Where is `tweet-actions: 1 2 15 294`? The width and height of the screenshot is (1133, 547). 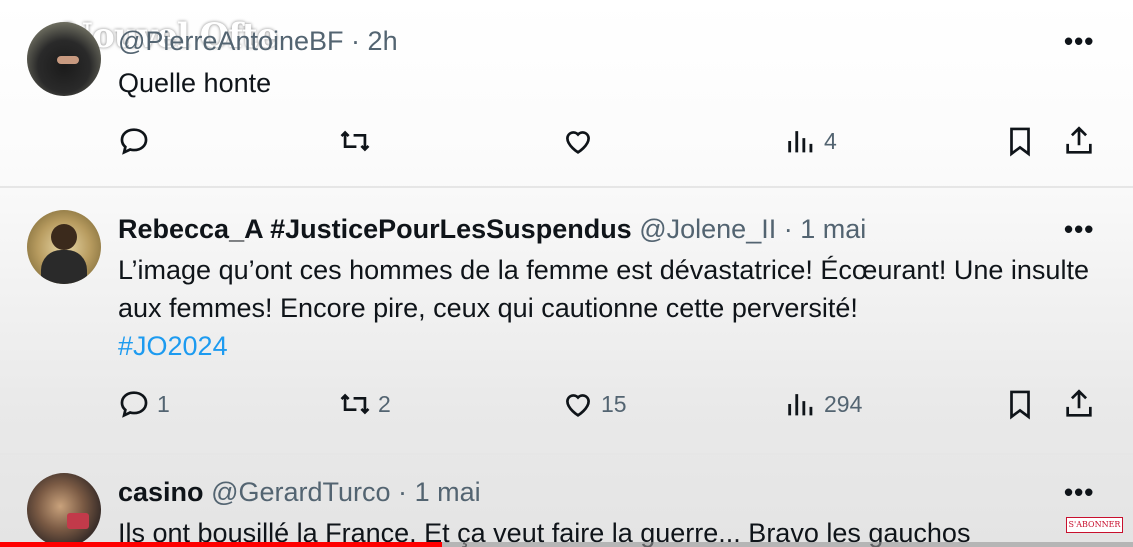
tweet-actions: 1 2 15 294 is located at coordinates (566, 407).